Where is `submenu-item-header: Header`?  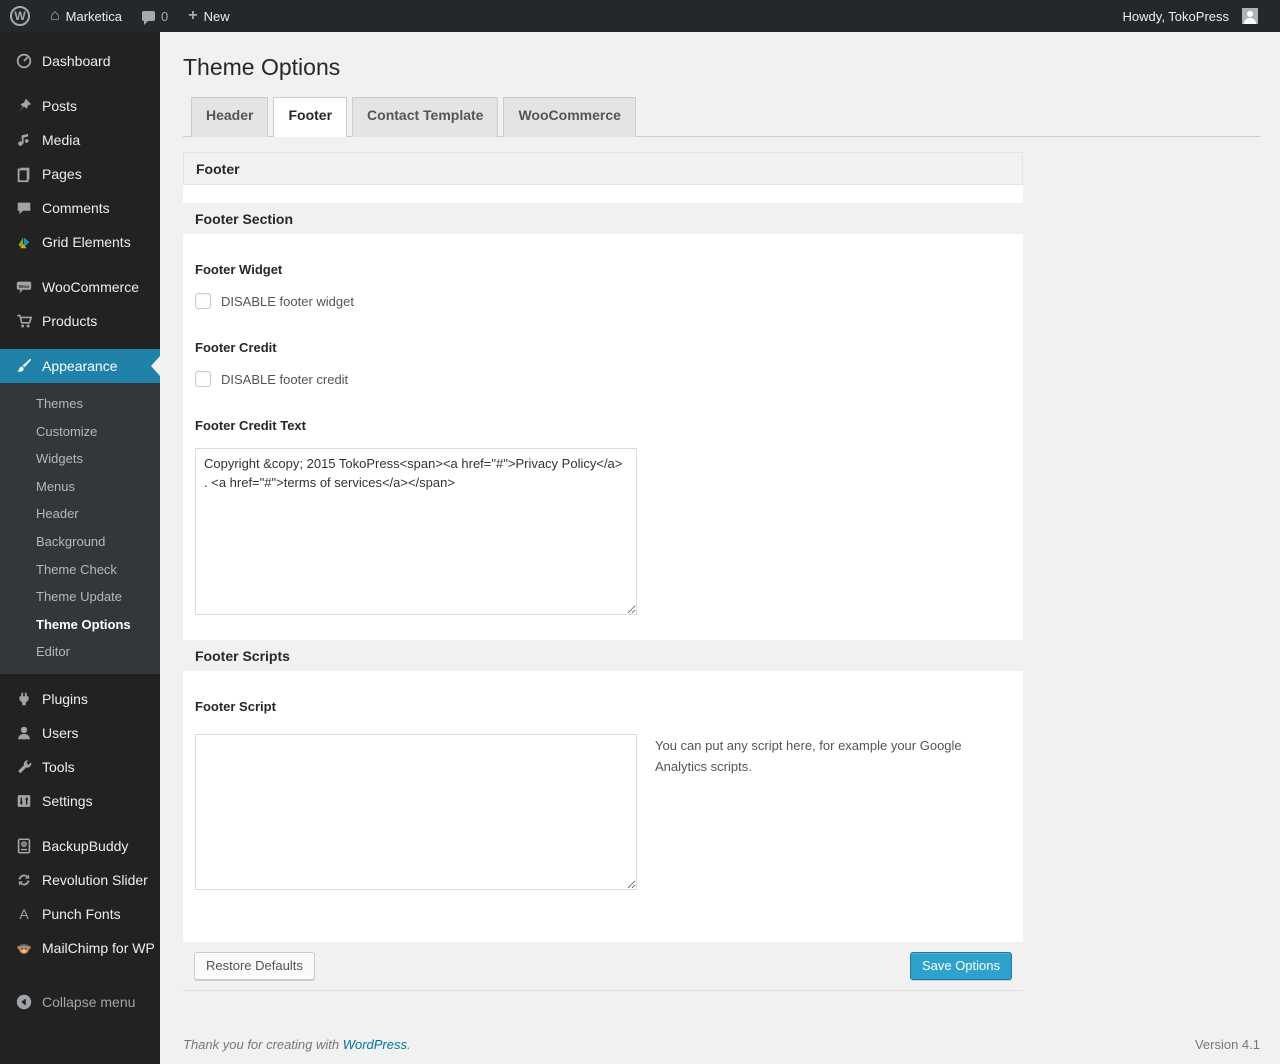
submenu-item-header: Header is located at coordinates (80, 514).